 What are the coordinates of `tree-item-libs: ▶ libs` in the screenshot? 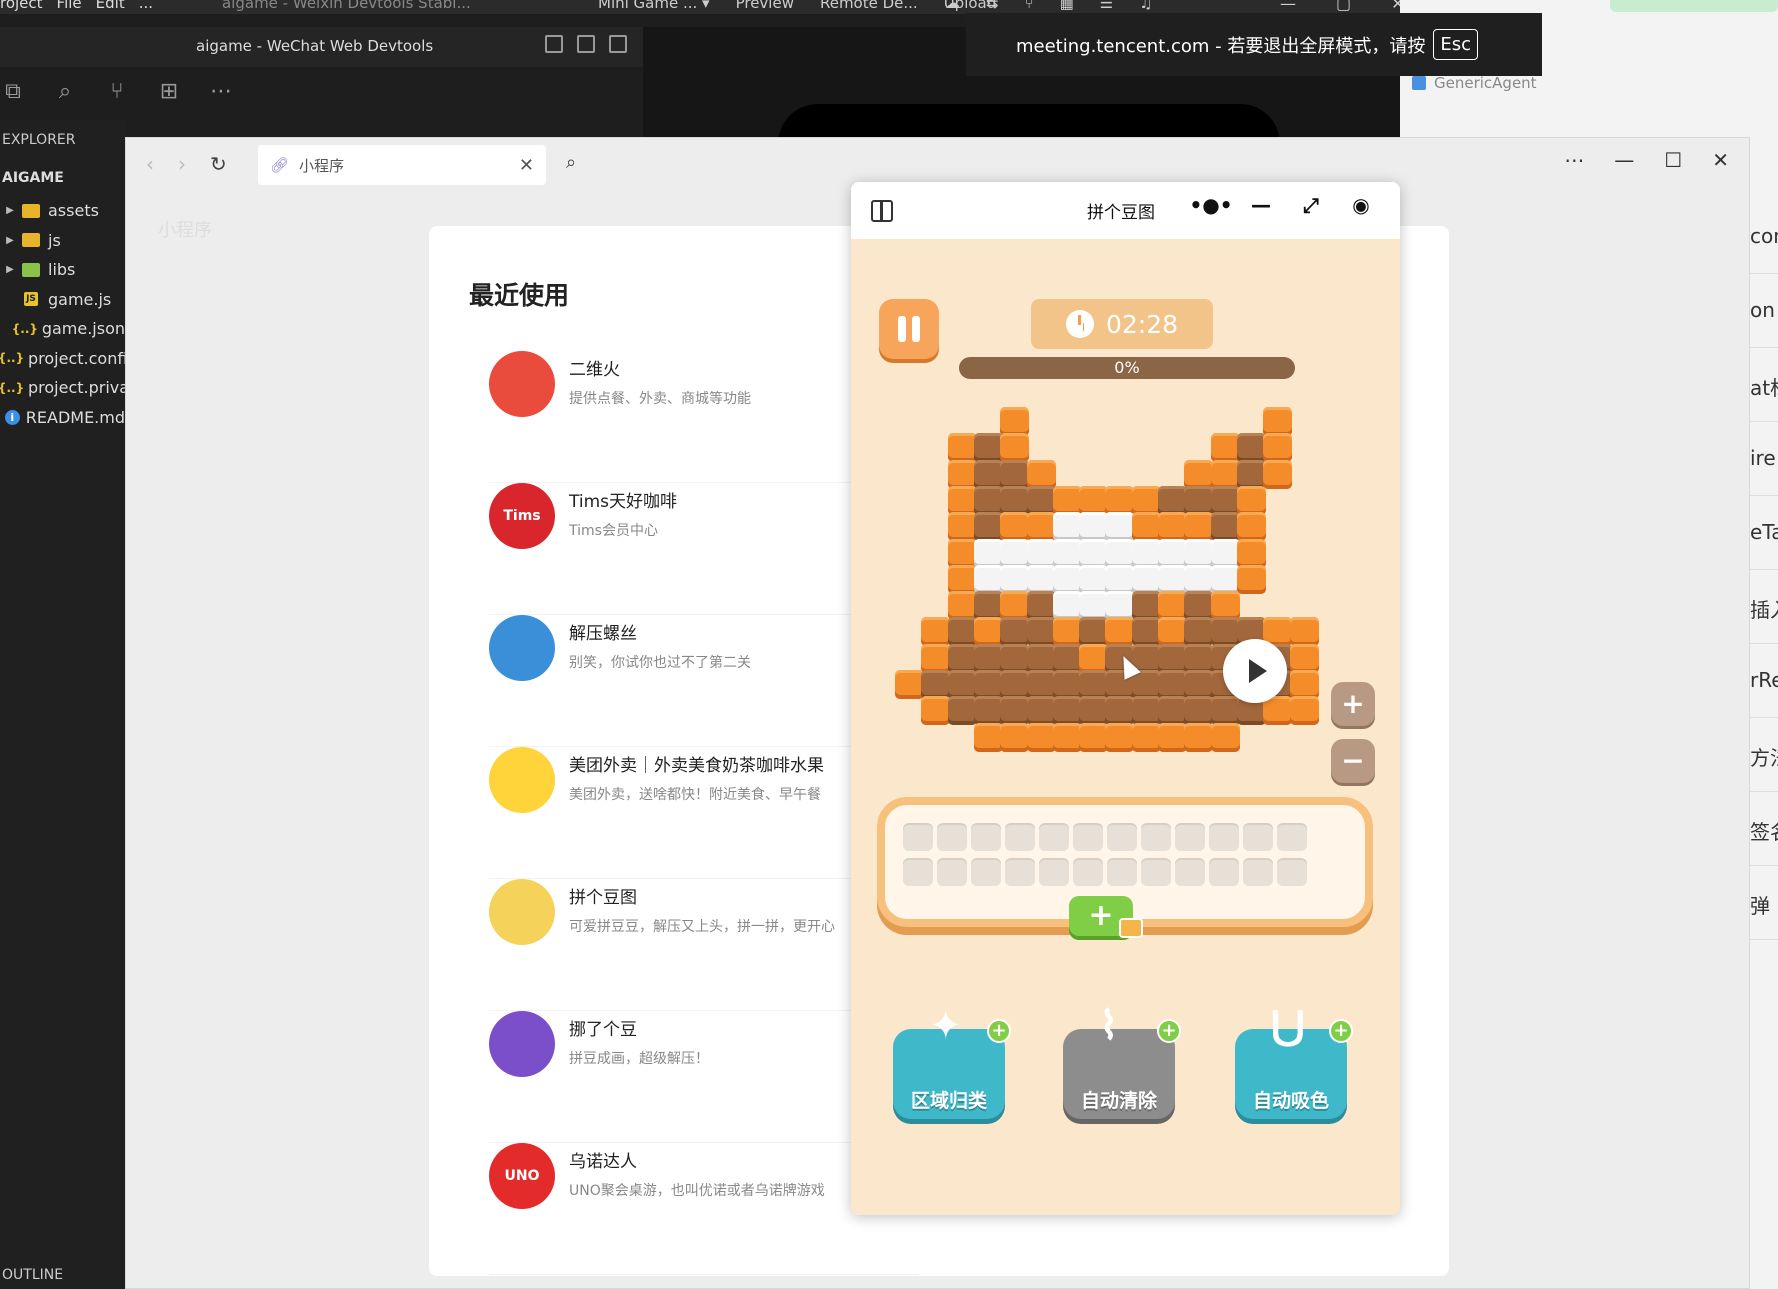 It's located at (62, 270).